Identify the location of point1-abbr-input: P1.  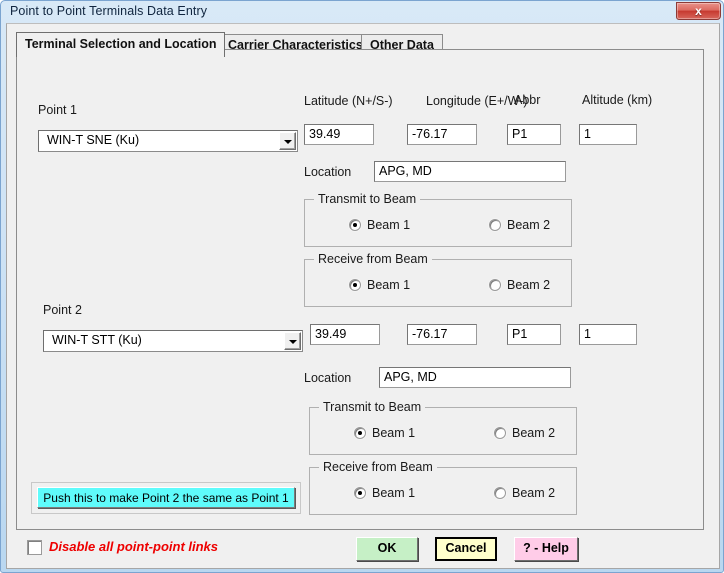
(534, 134).